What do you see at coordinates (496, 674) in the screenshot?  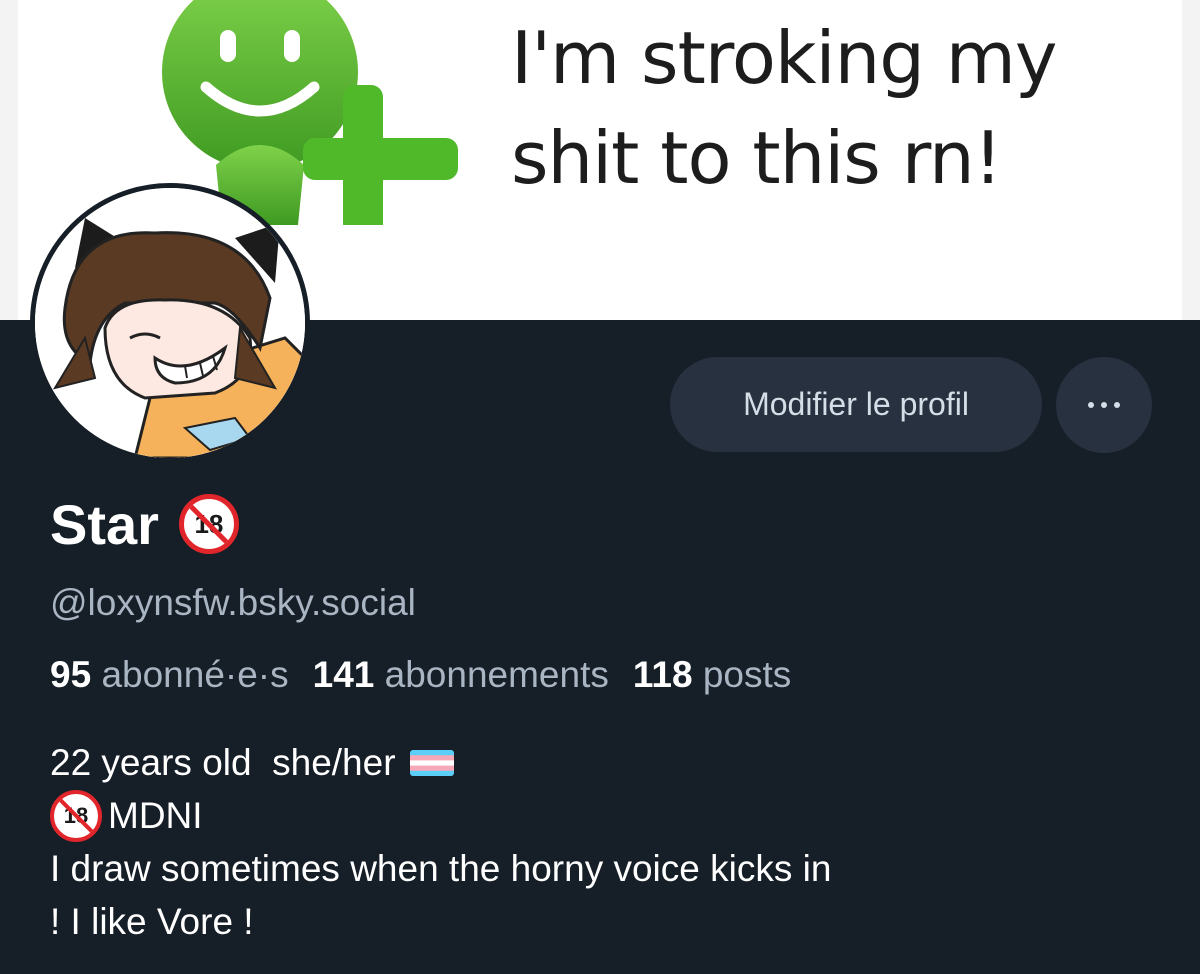 I see `following-label: abonnements` at bounding box center [496, 674].